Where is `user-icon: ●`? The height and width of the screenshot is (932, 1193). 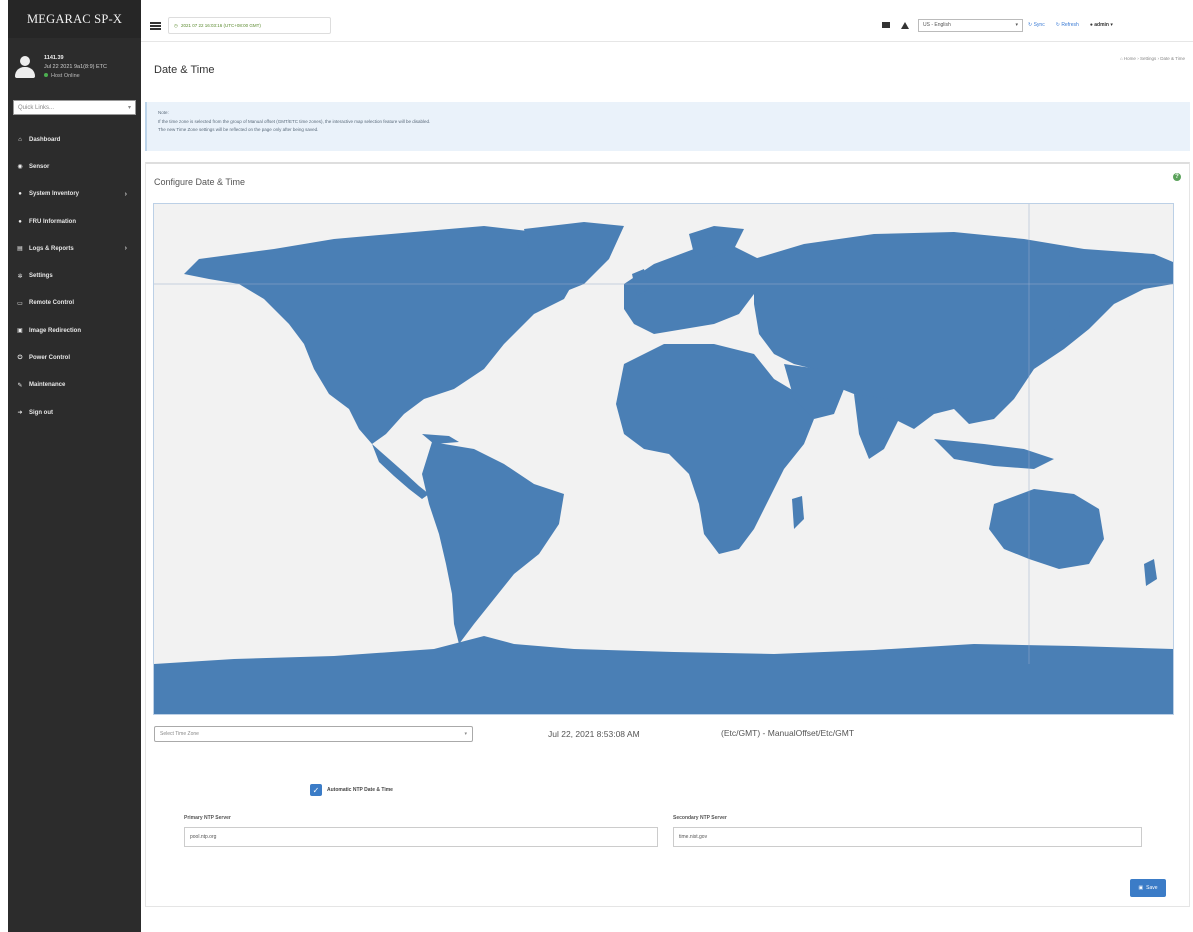
user-icon: ● is located at coordinates (1091, 25).